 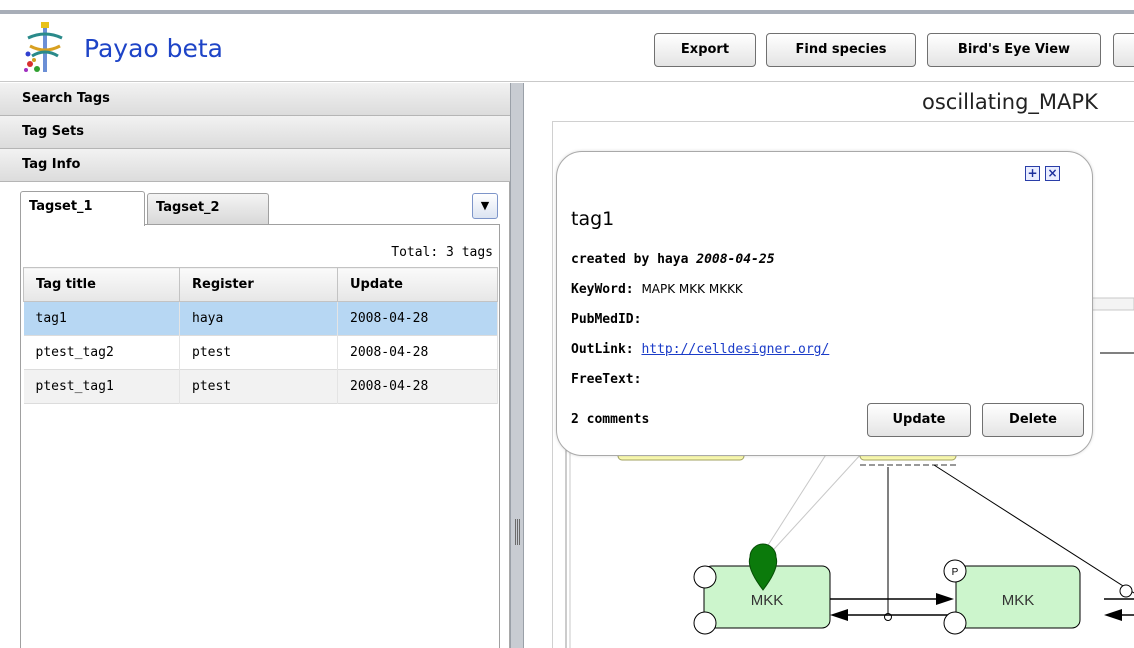 I want to click on panel-splitter, so click(x=517, y=365).